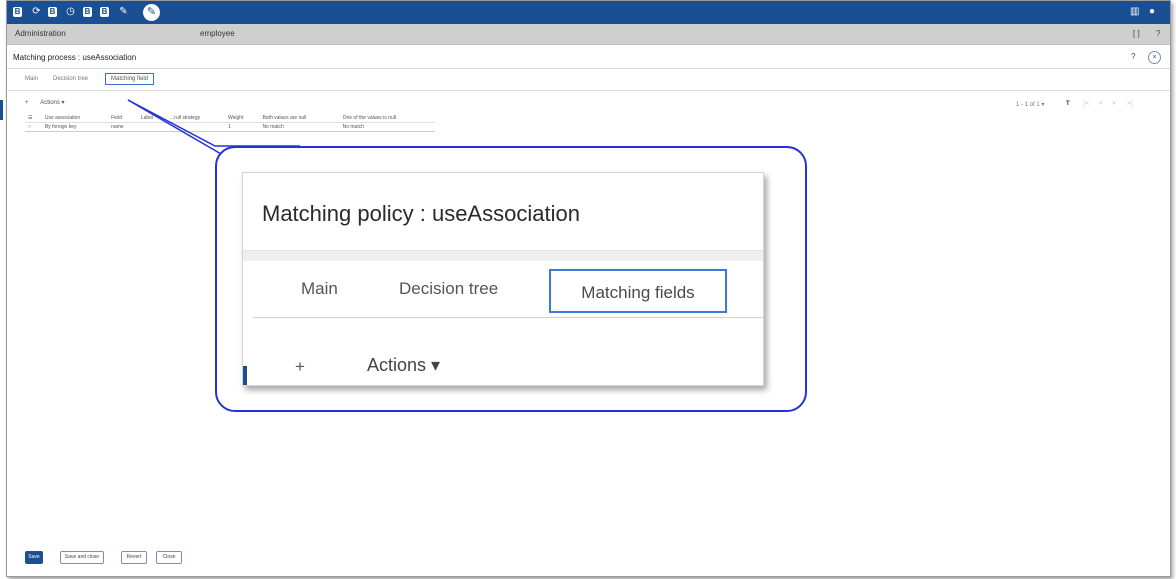 The width and height of the screenshot is (1176, 579). Describe the element at coordinates (508, 317) in the screenshot. I see `zoom-tab-separator` at that location.